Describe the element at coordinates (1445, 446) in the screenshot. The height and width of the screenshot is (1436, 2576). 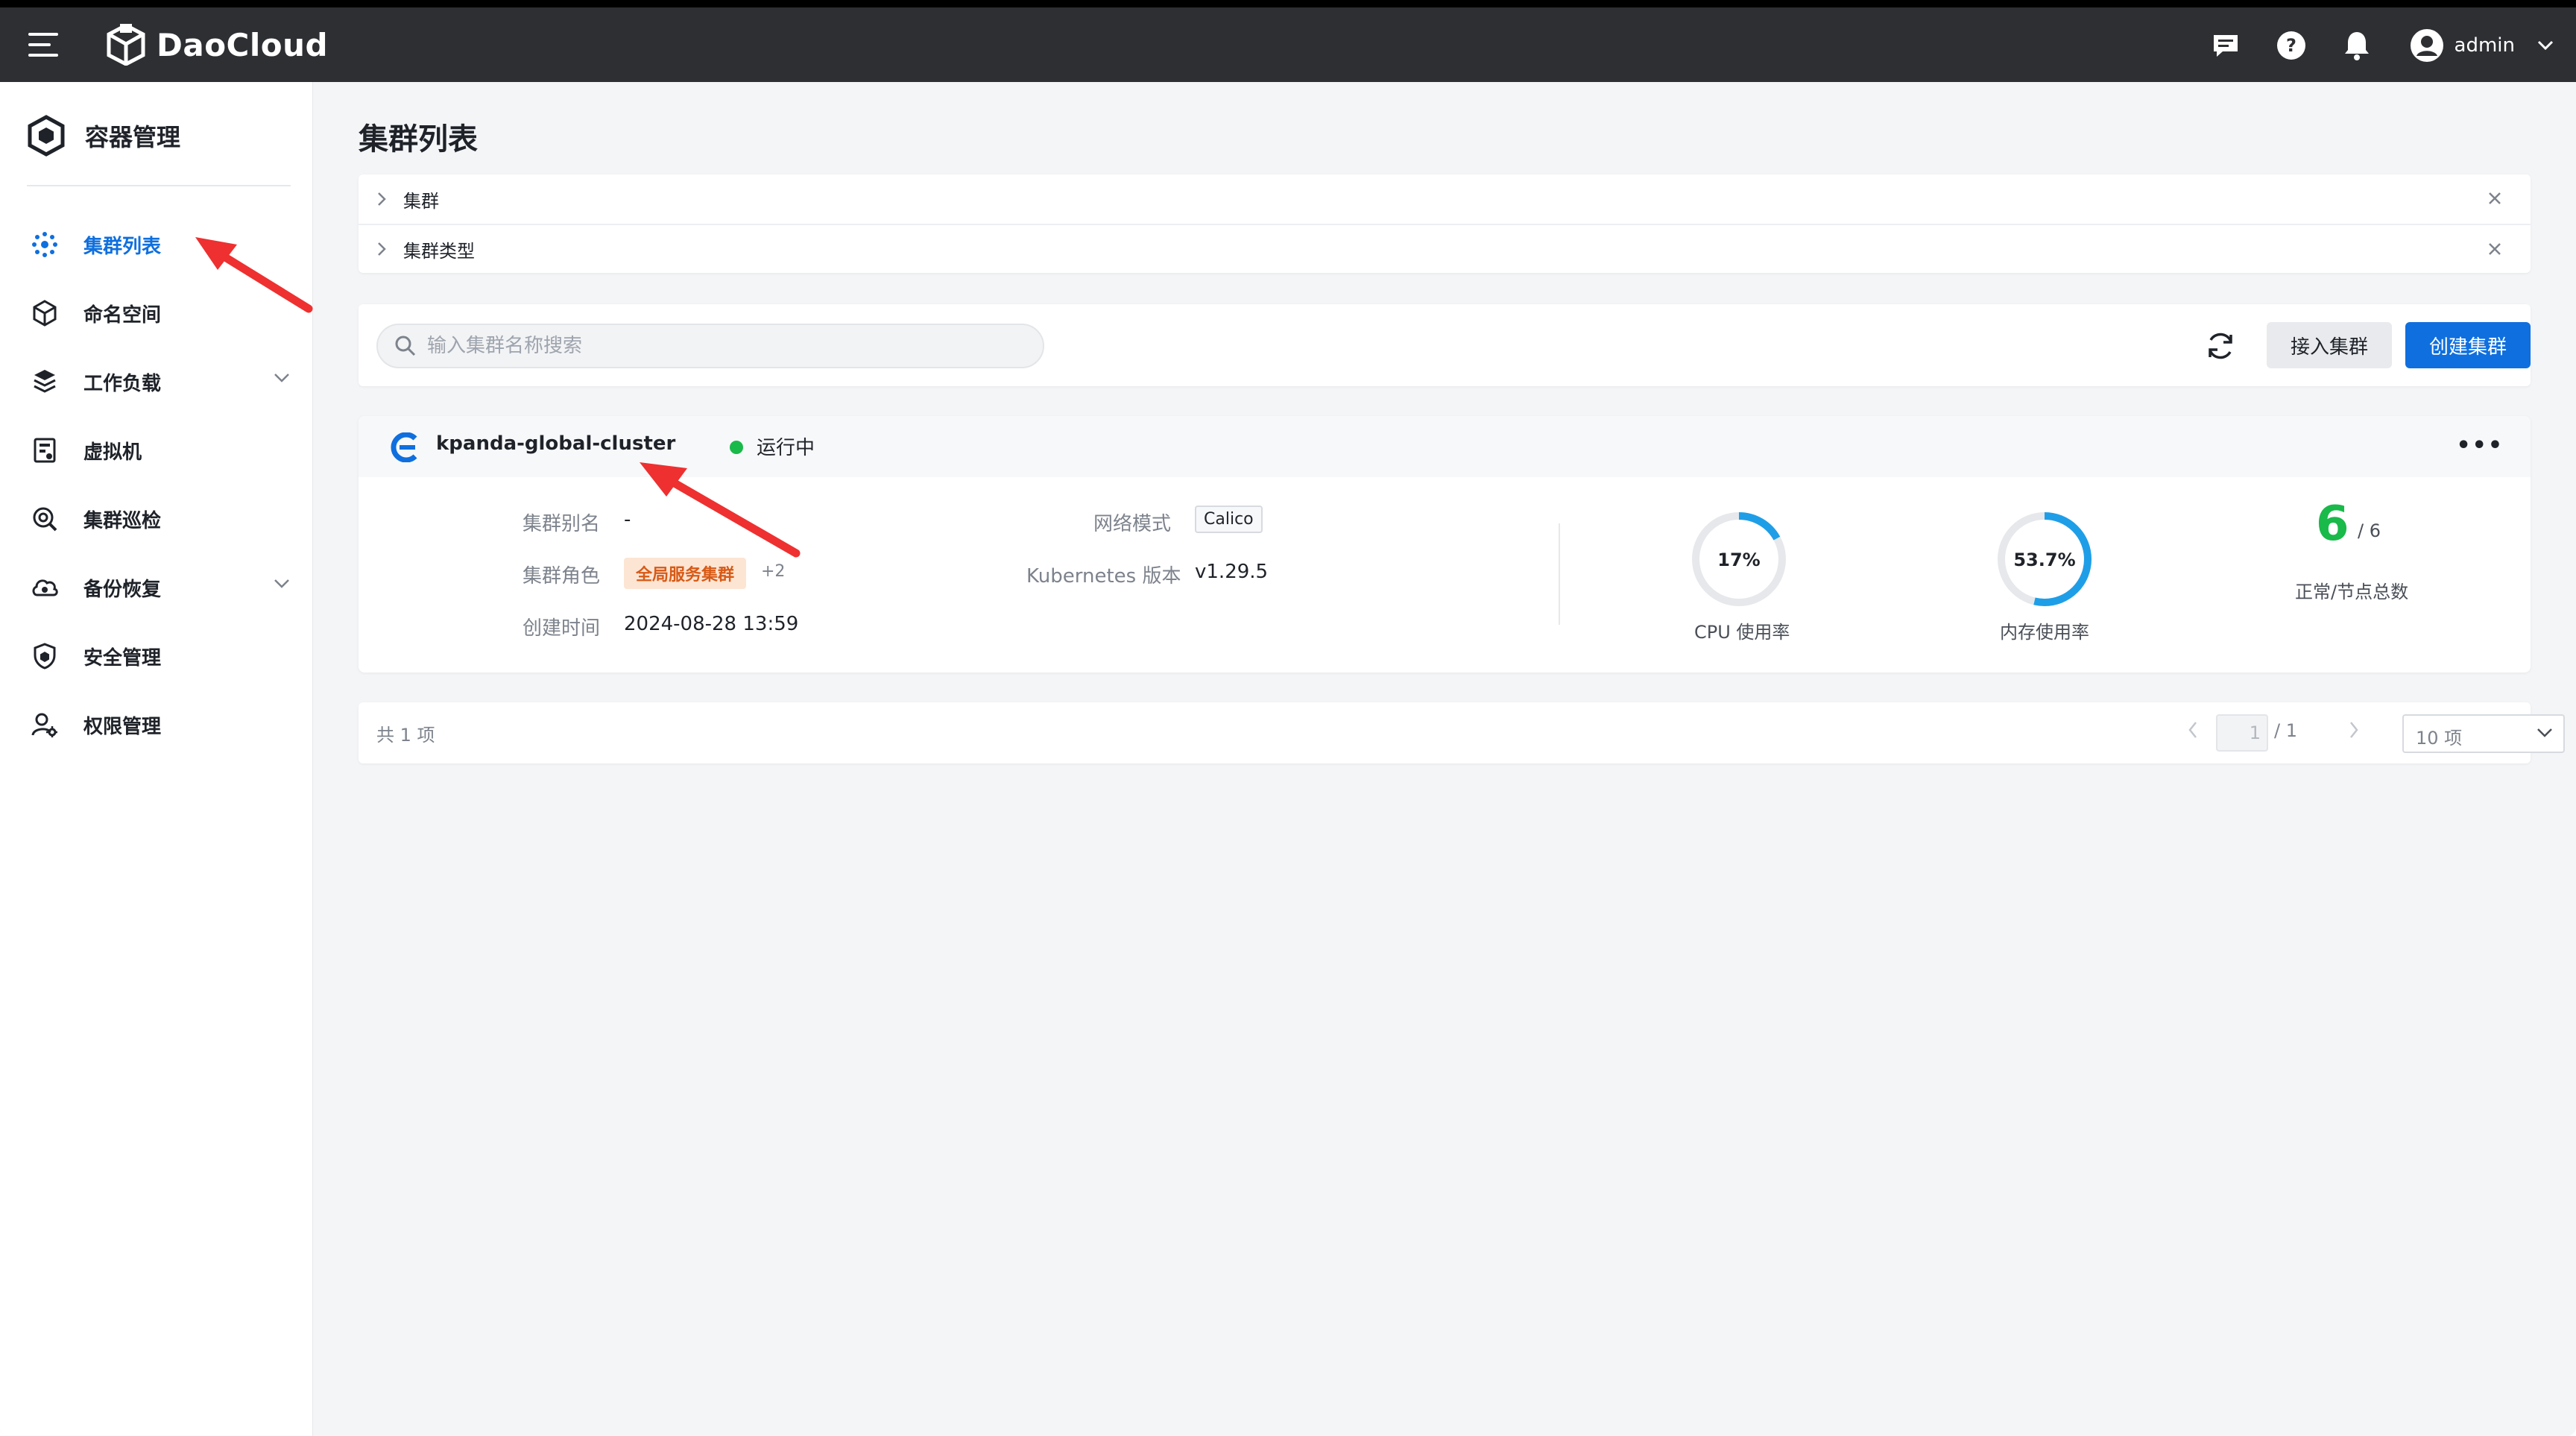
I see `cluster-card-header: kpanda-global-cluster 运行中 •••` at that location.